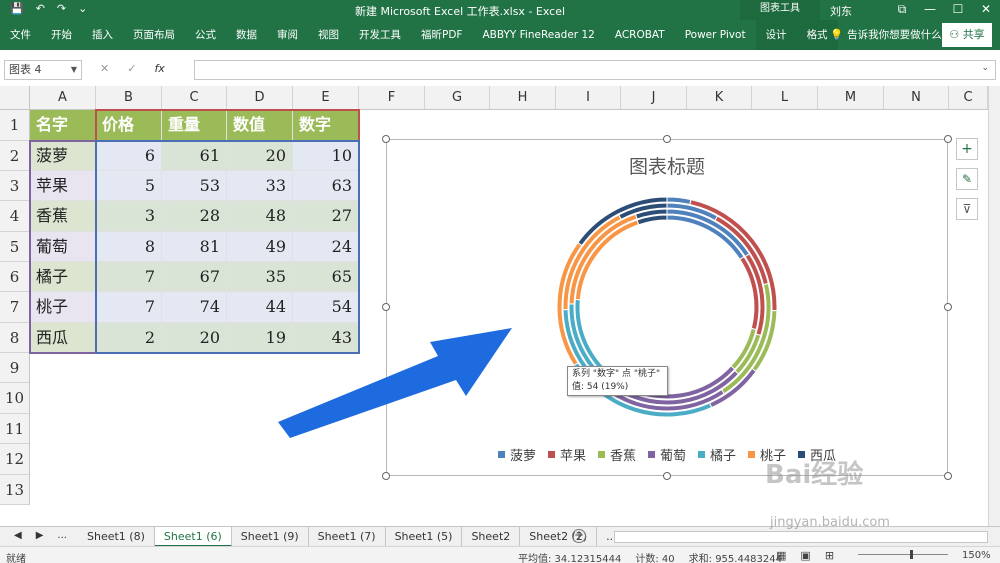  I want to click on tab-foxit-pdf: 福昕PDF, so click(441, 35).